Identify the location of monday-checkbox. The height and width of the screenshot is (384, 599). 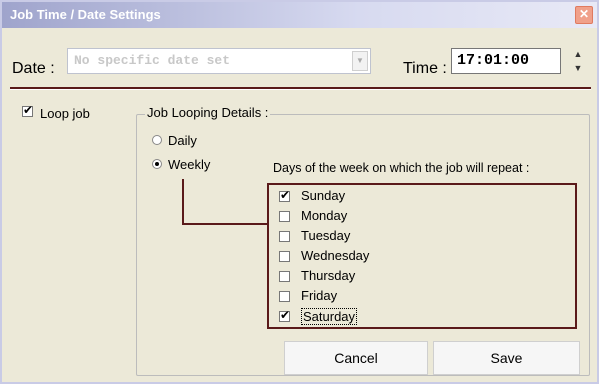
(284, 216).